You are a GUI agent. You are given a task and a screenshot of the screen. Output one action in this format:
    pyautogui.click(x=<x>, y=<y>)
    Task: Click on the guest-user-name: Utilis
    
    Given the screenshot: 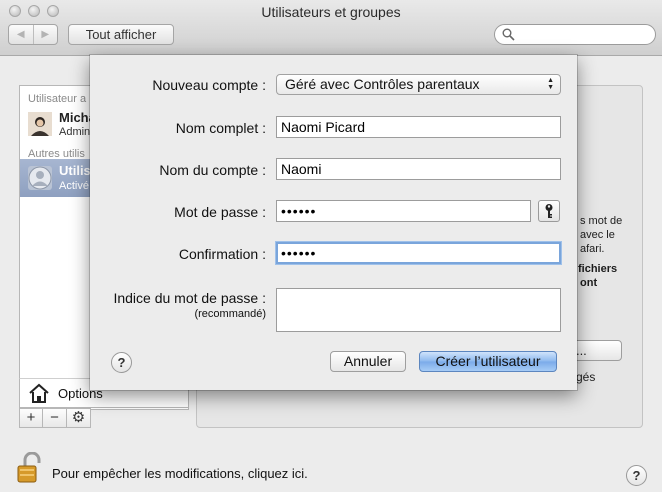 What is the action you would take?
    pyautogui.click(x=75, y=170)
    